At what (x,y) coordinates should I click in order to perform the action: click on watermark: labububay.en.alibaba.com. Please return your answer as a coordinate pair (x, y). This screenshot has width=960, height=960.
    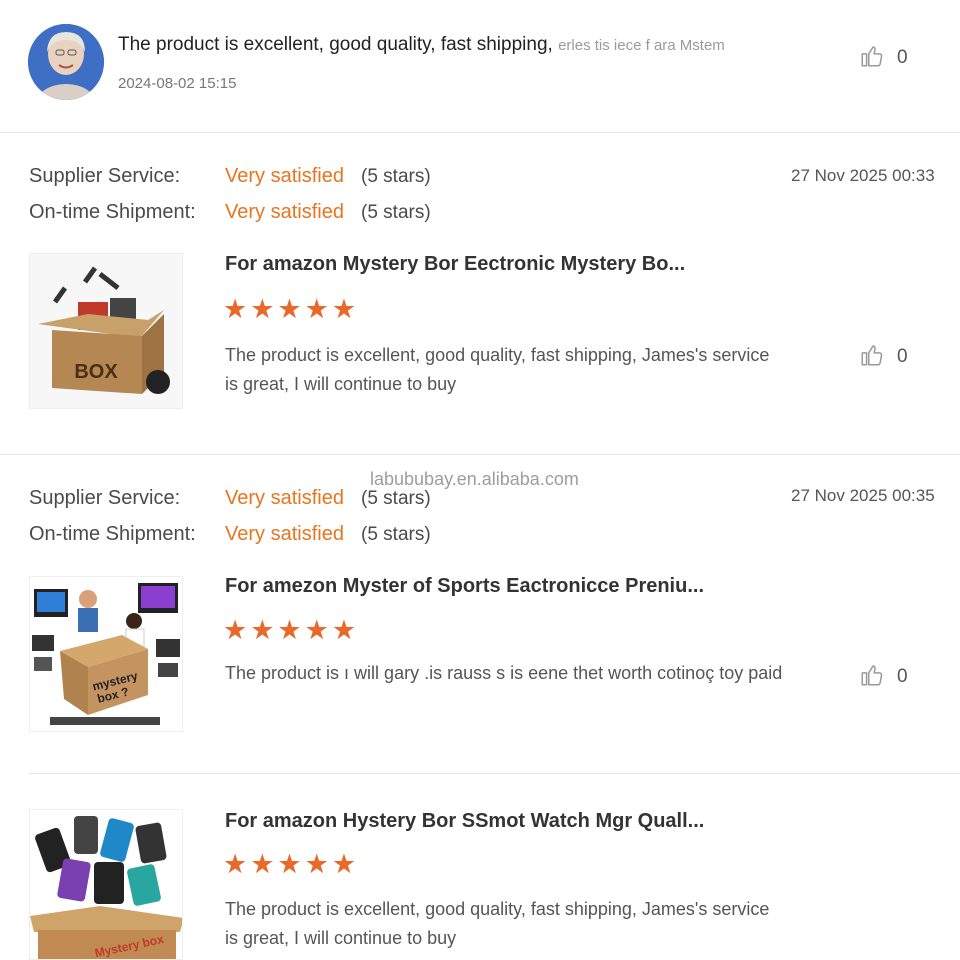
    Looking at the image, I should click on (474, 479).